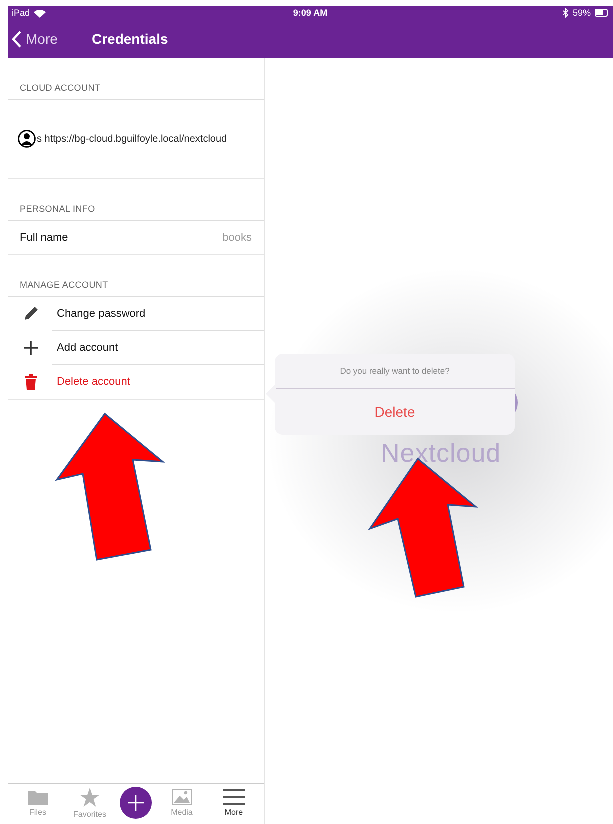 The image size is (613, 824). I want to click on battery-percent: 59%, so click(581, 13).